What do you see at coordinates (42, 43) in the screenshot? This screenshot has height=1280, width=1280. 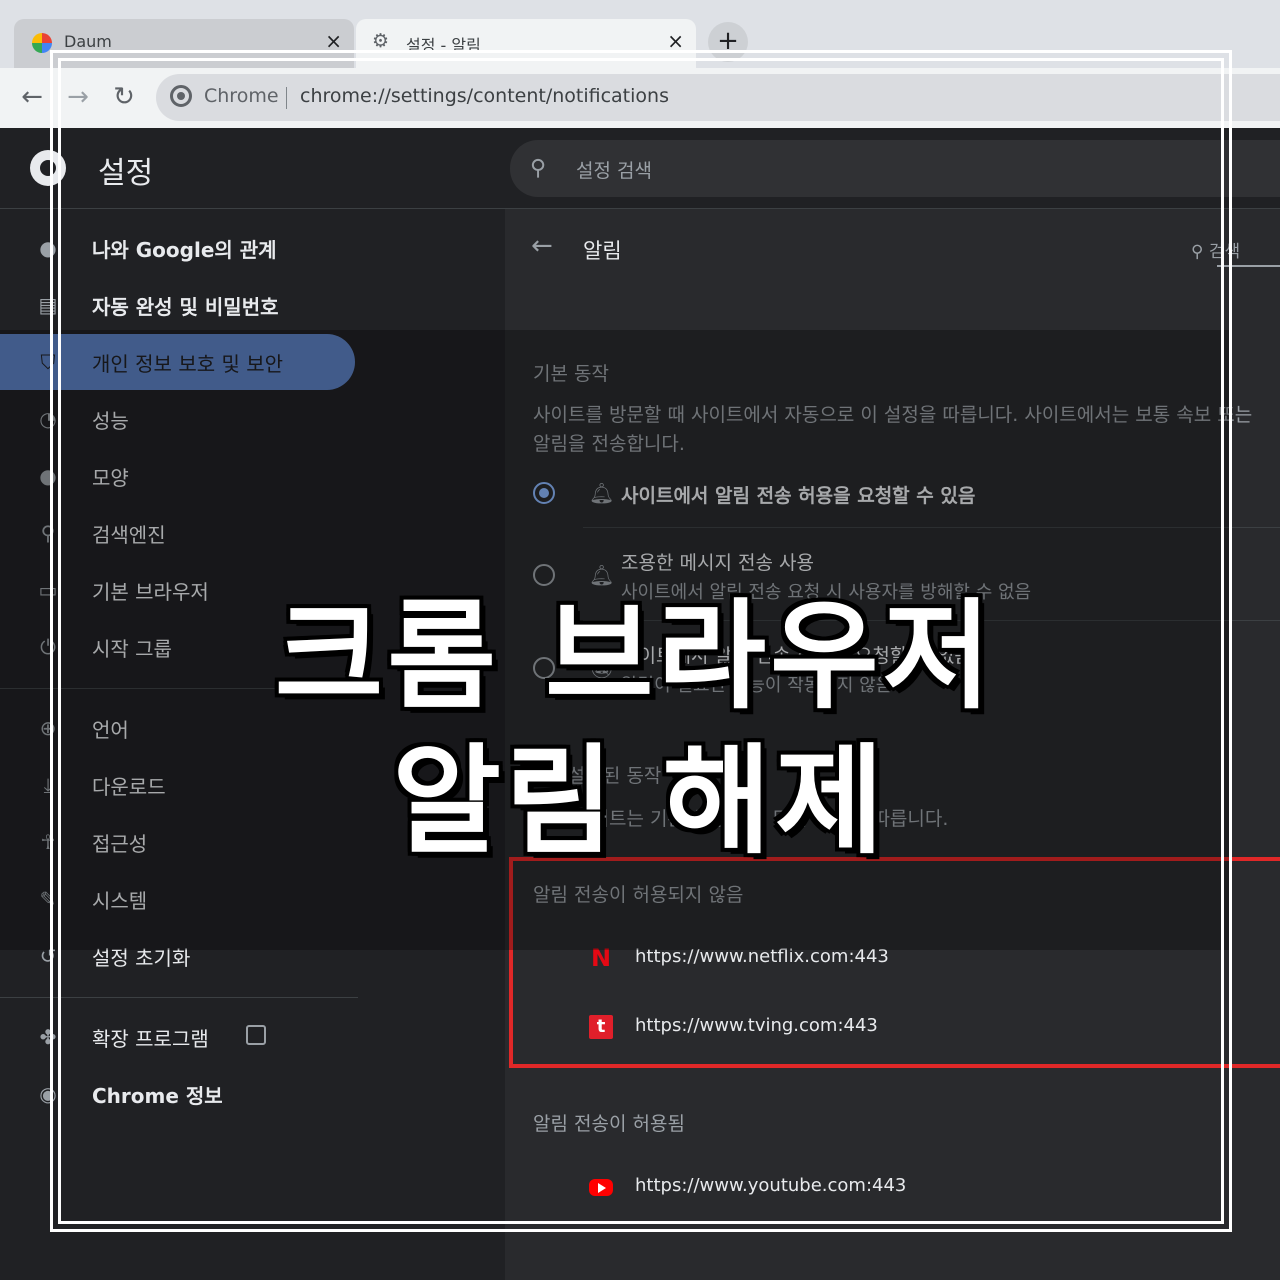 I see `daum-favicon` at bounding box center [42, 43].